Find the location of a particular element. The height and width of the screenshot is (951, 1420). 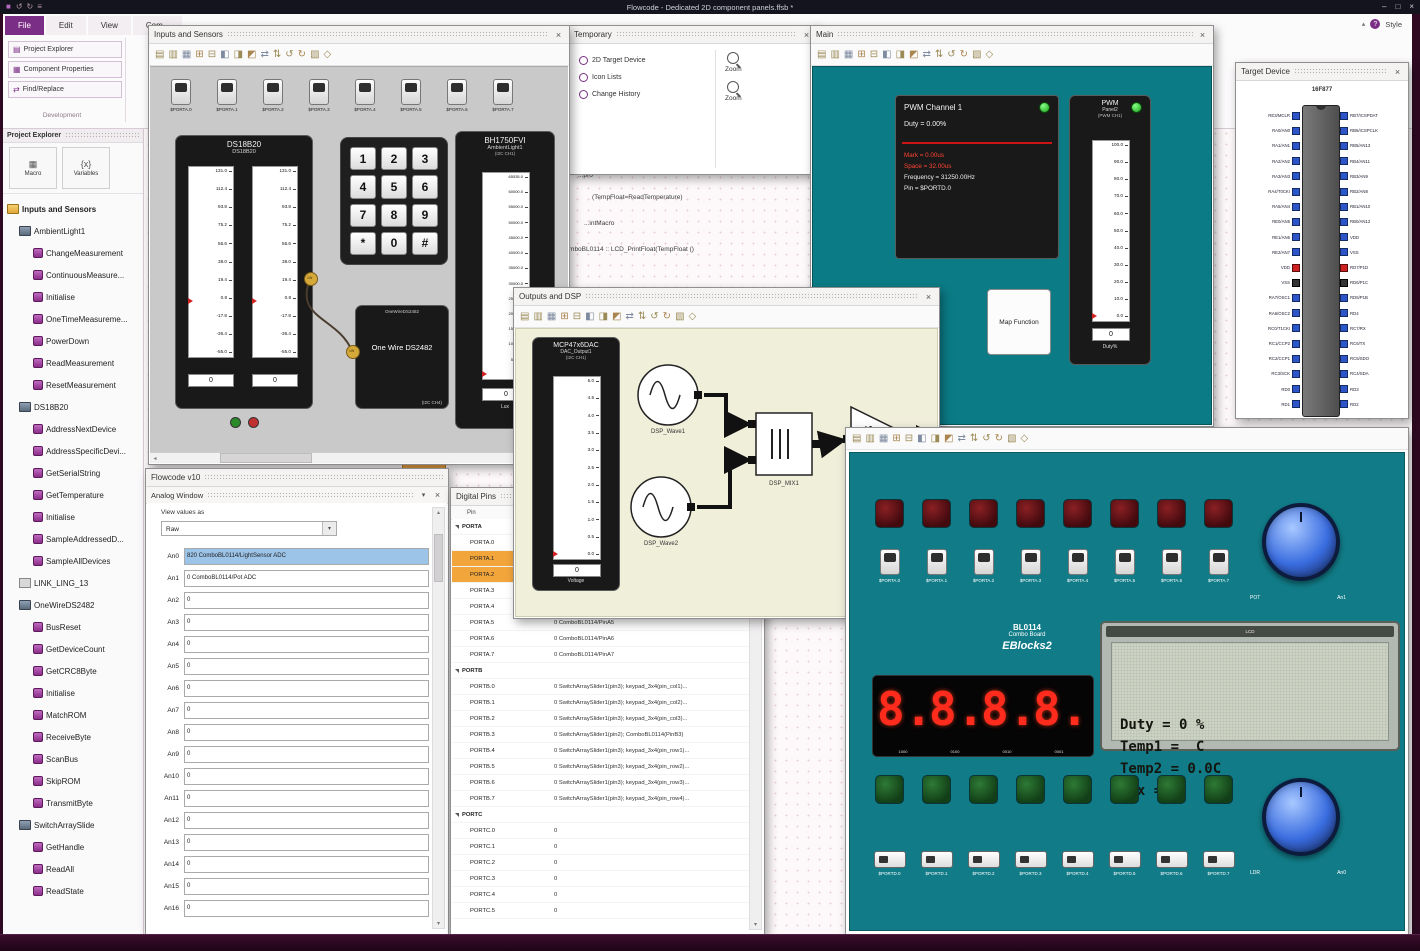

digital-row: PORTA.6 0 ComboBL0114/PinA6 is located at coordinates (601, 639).